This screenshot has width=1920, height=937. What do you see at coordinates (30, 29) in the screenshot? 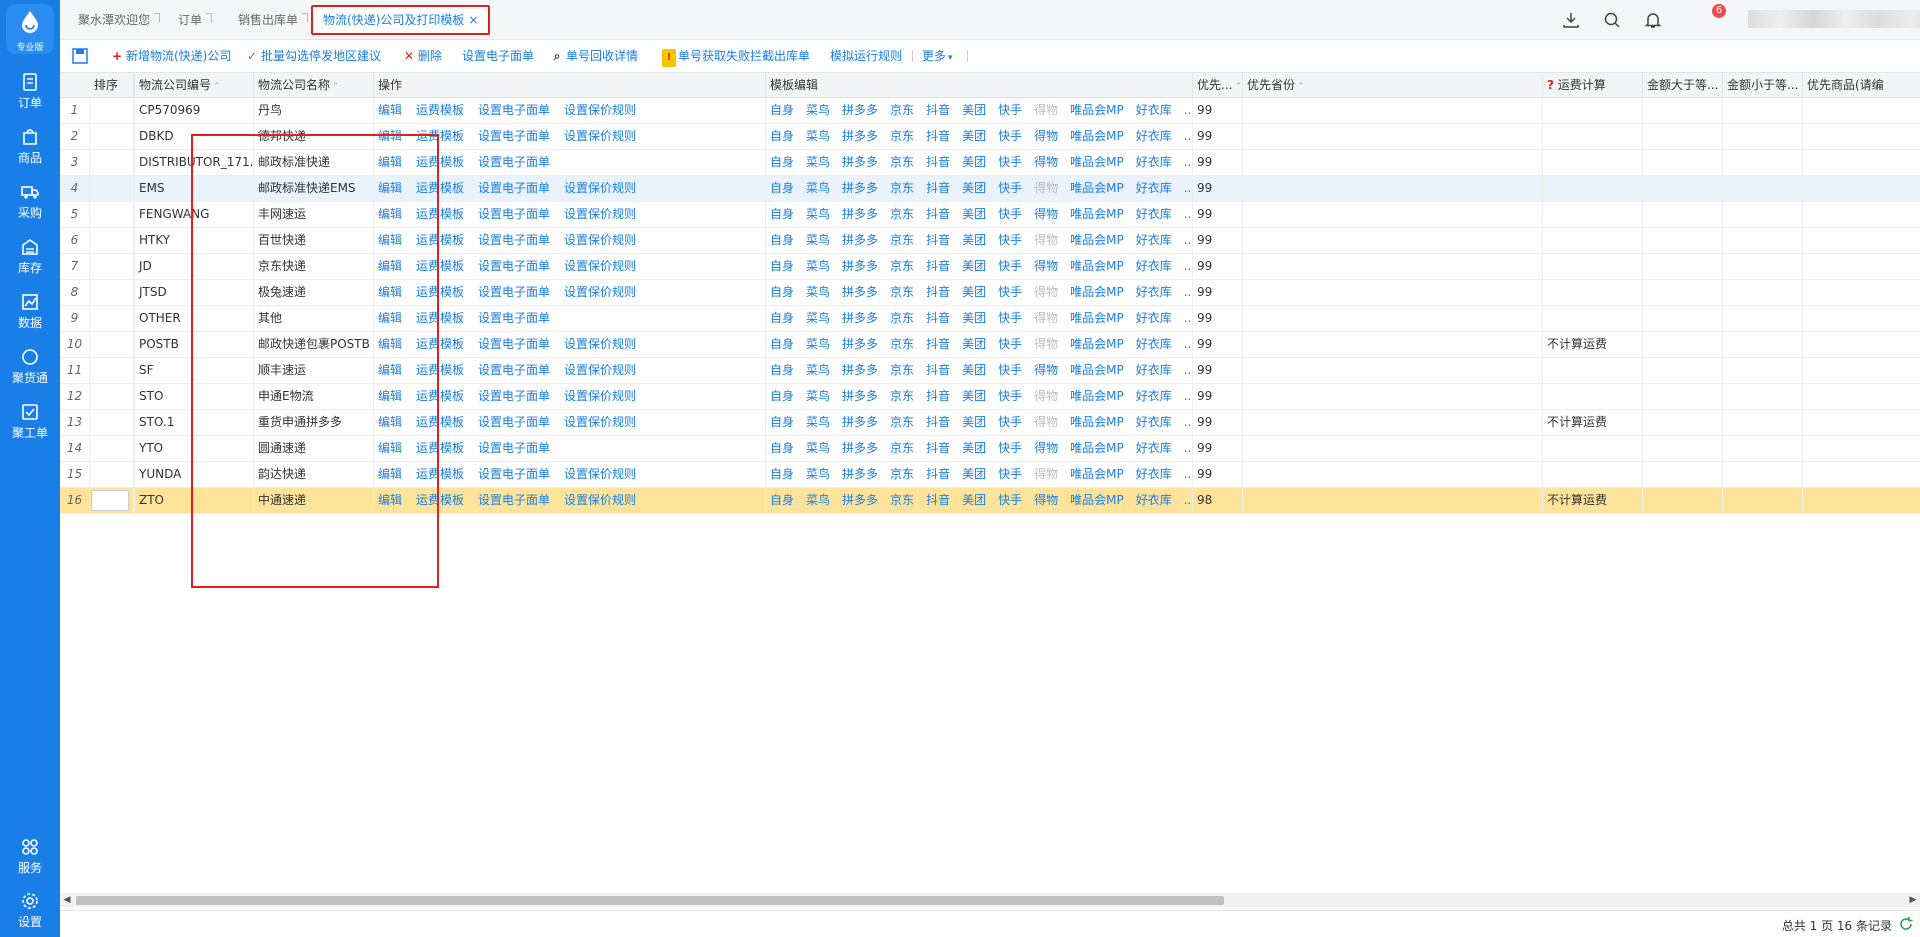
I see `app-logo: 专业版` at bounding box center [30, 29].